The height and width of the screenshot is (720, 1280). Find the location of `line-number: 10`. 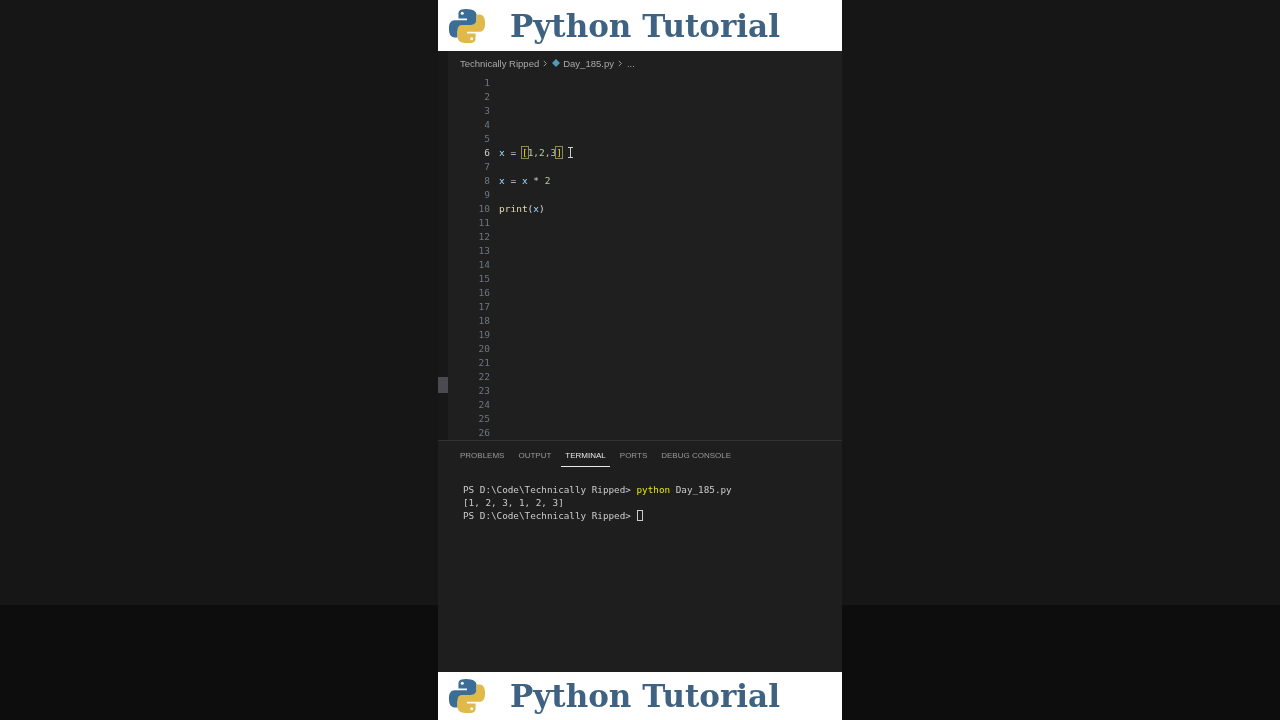

line-number: 10 is located at coordinates (483, 209).